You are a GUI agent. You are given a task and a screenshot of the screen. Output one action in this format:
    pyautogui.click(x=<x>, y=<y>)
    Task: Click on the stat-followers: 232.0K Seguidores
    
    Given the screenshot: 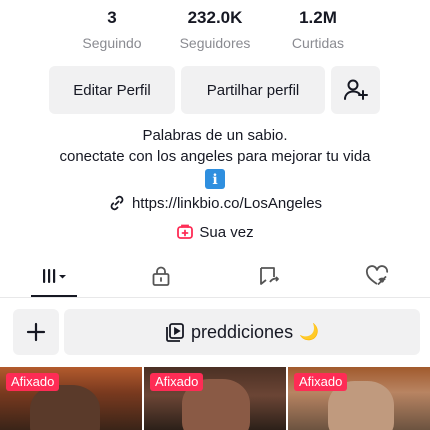 What is the action you would take?
    pyautogui.click(x=215, y=29)
    